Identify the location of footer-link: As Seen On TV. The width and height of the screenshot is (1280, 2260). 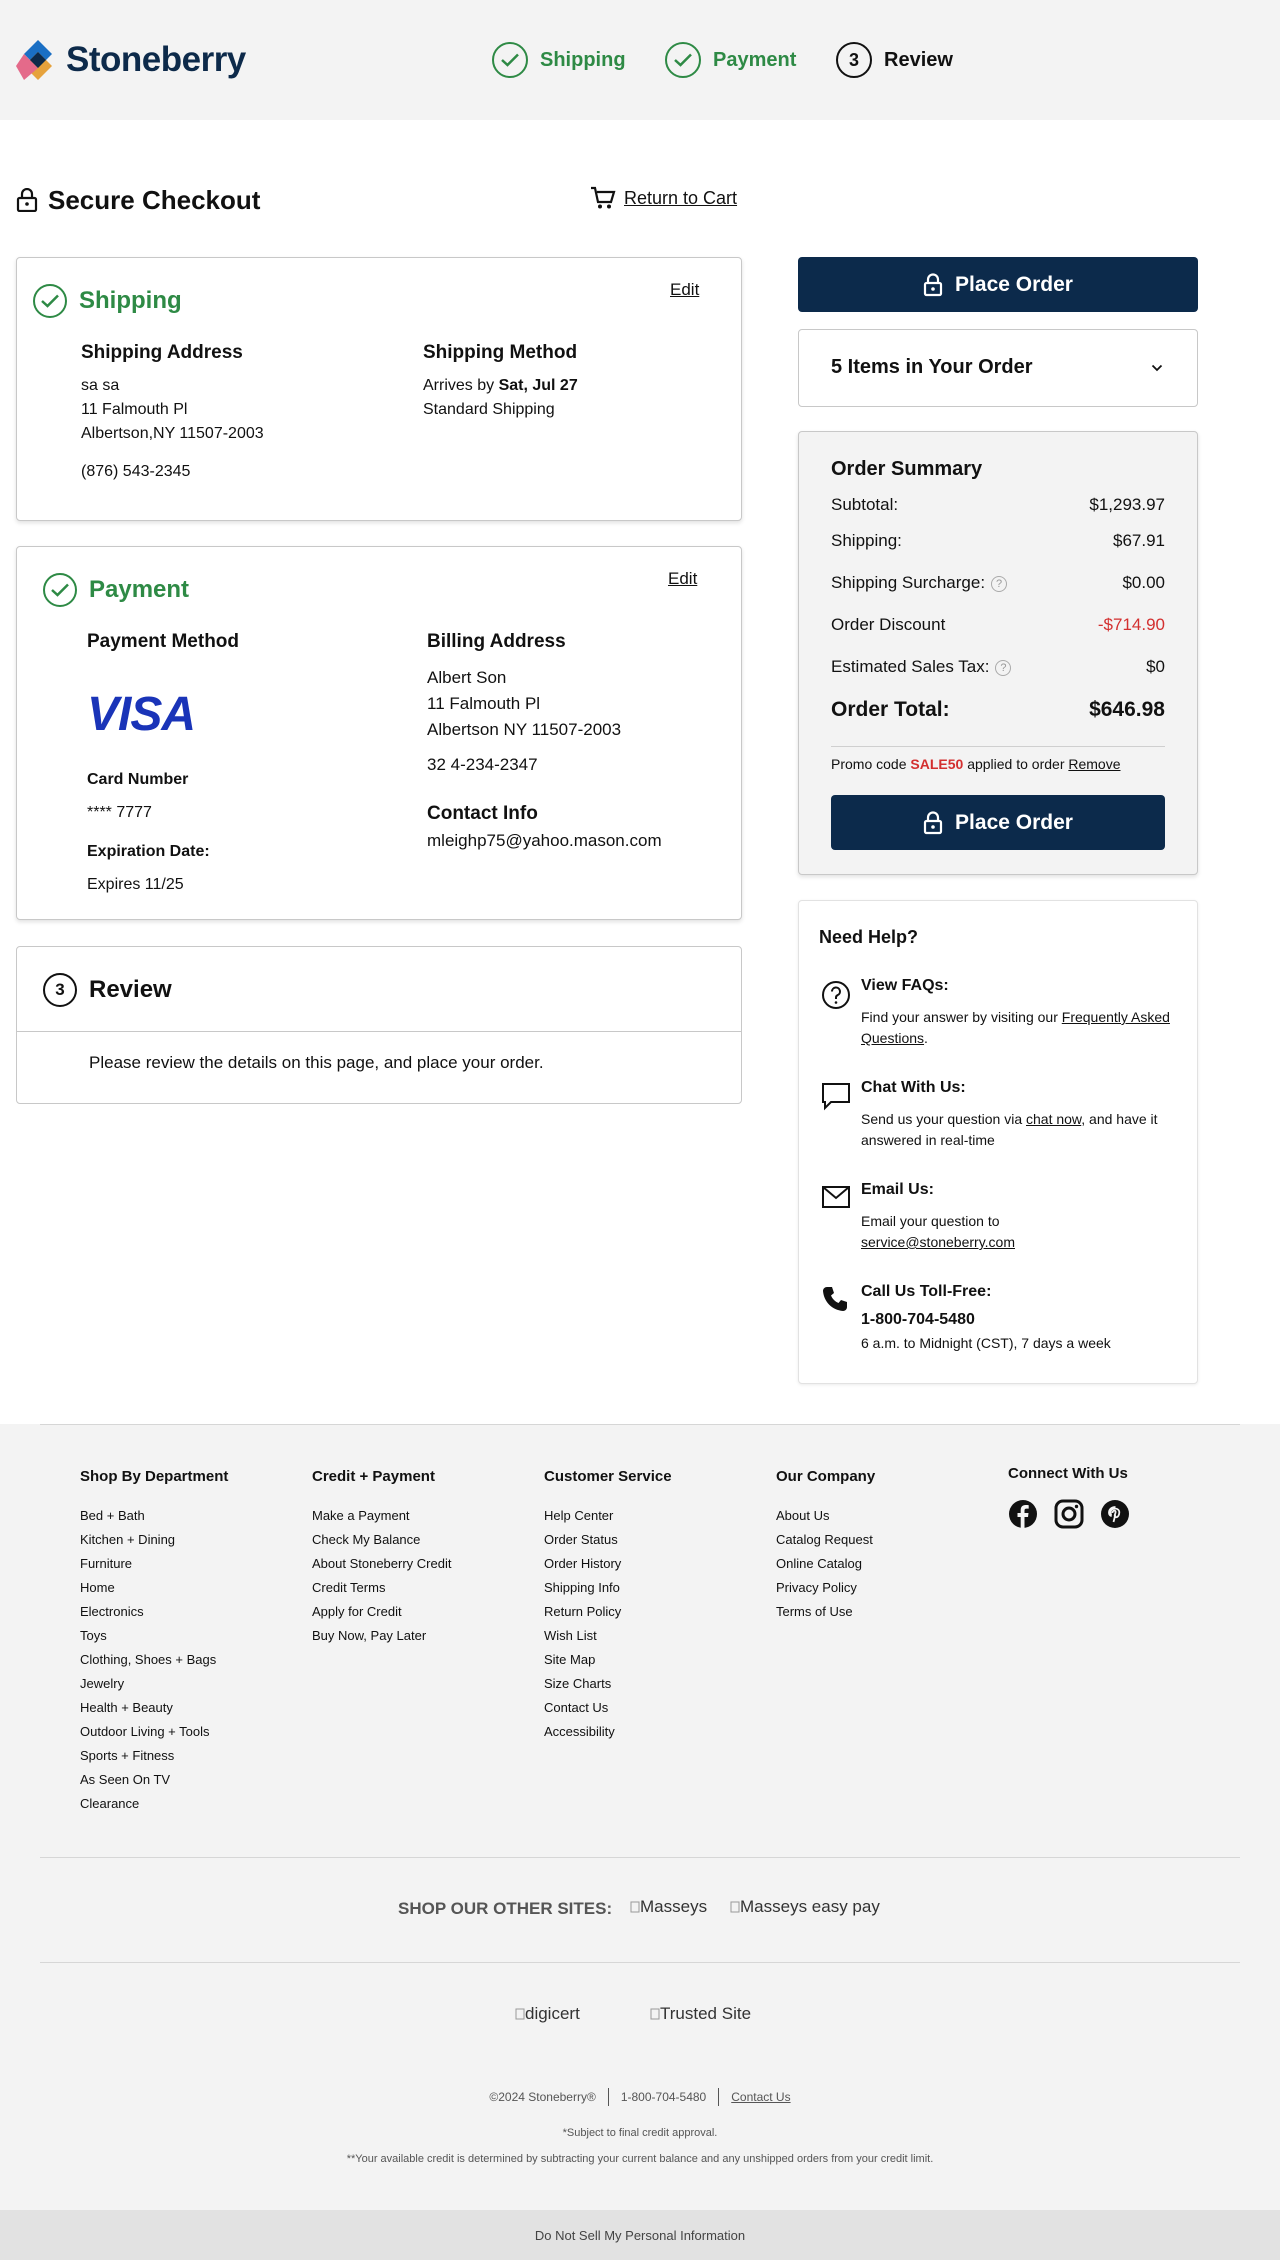
(125, 1779).